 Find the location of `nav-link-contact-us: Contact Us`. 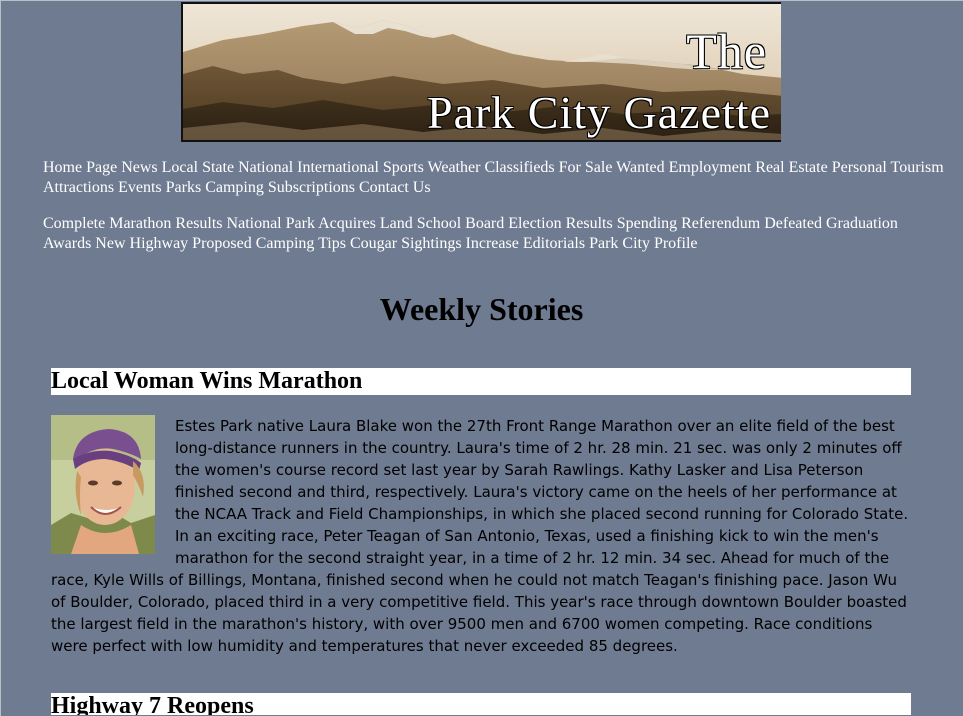

nav-link-contact-us: Contact Us is located at coordinates (395, 187).